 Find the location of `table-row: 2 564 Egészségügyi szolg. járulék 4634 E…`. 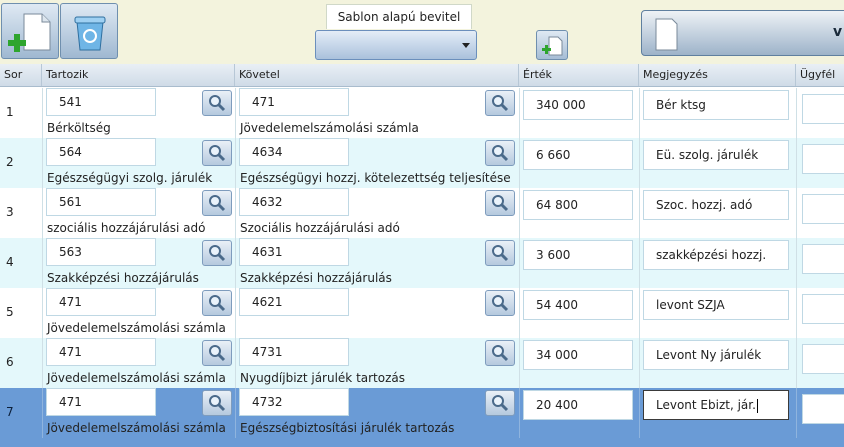

table-row: 2 564 Egészségügyi szolg. járulék 4634 E… is located at coordinates (422, 163).